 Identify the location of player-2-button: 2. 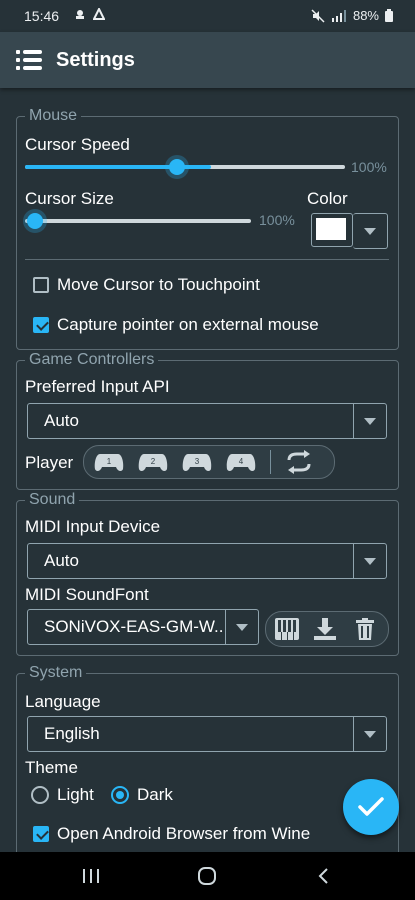
(153, 462).